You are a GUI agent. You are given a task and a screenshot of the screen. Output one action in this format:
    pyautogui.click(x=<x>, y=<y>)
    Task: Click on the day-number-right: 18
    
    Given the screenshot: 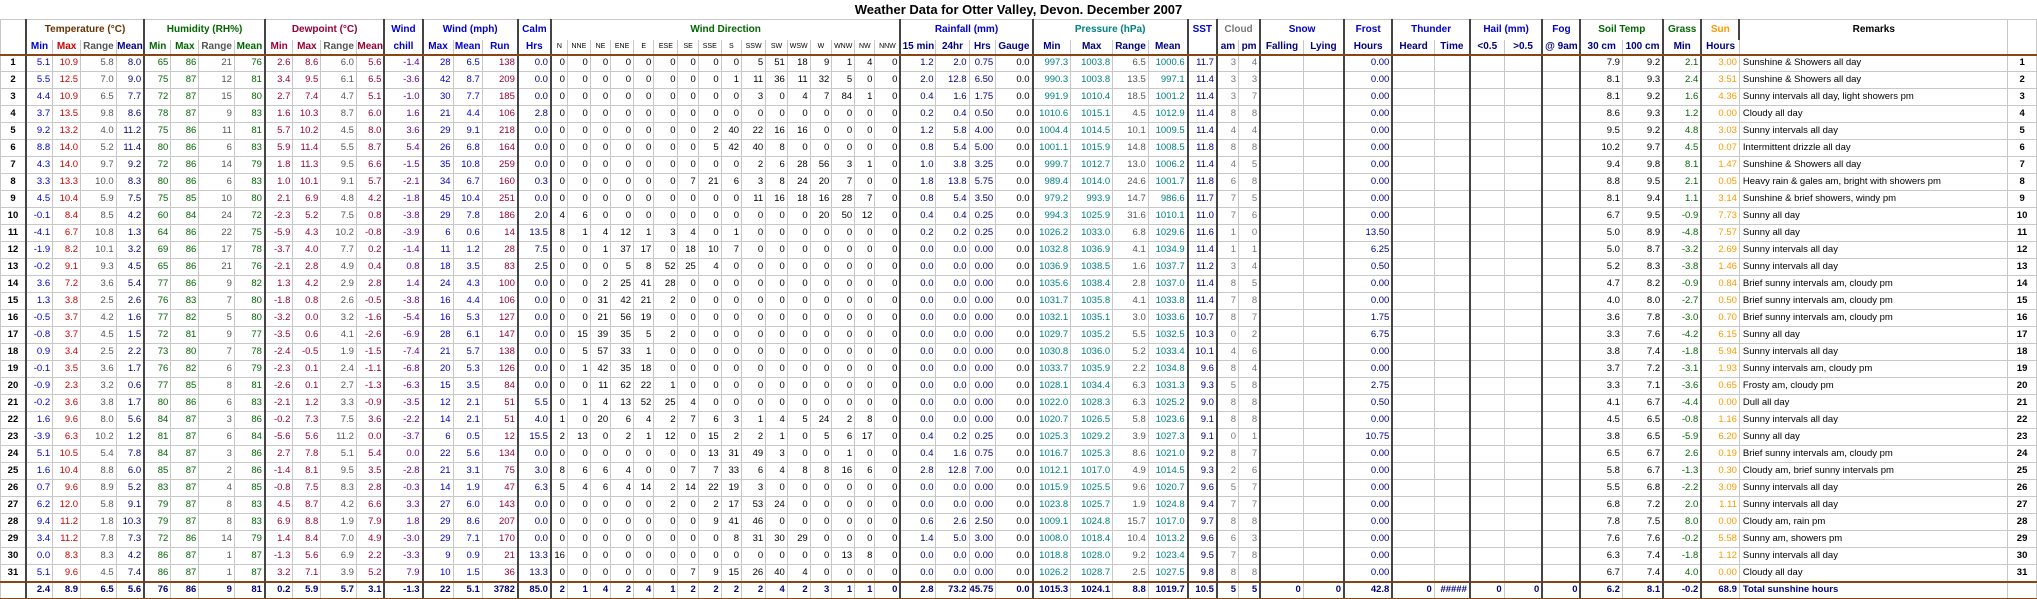 What is the action you would take?
    pyautogui.click(x=2022, y=352)
    